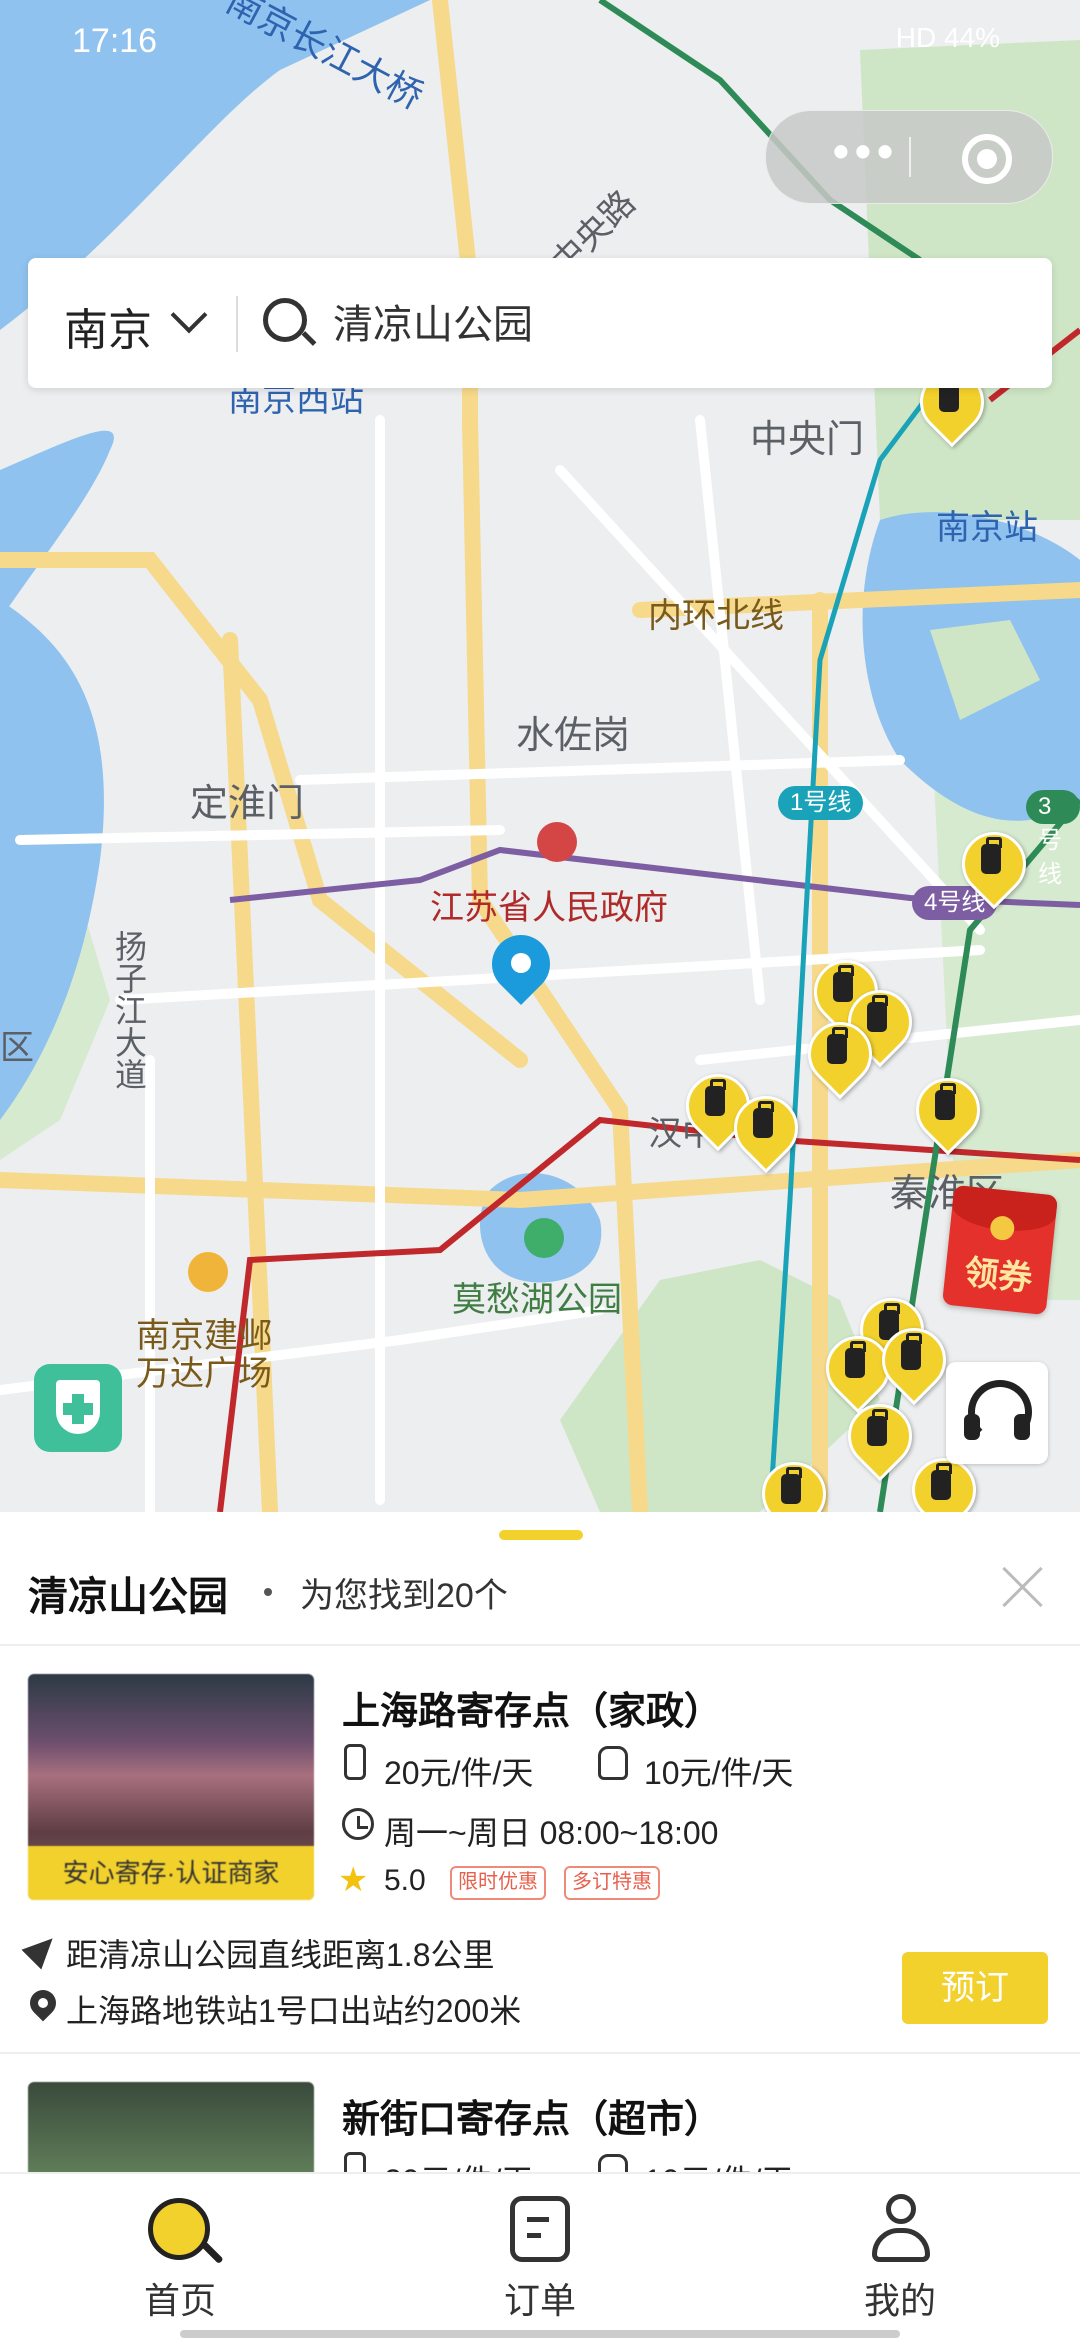 Image resolution: width=1080 pixels, height=2342 pixels. I want to click on certified-badge: 安心寄存·认证商家, so click(171, 1873).